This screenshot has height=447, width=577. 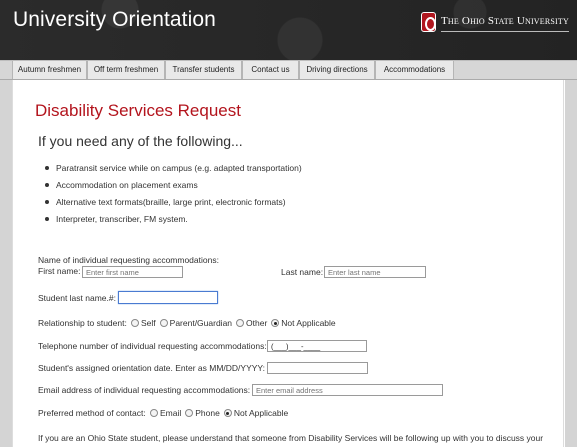 I want to click on right-gutter, so click(x=571, y=263).